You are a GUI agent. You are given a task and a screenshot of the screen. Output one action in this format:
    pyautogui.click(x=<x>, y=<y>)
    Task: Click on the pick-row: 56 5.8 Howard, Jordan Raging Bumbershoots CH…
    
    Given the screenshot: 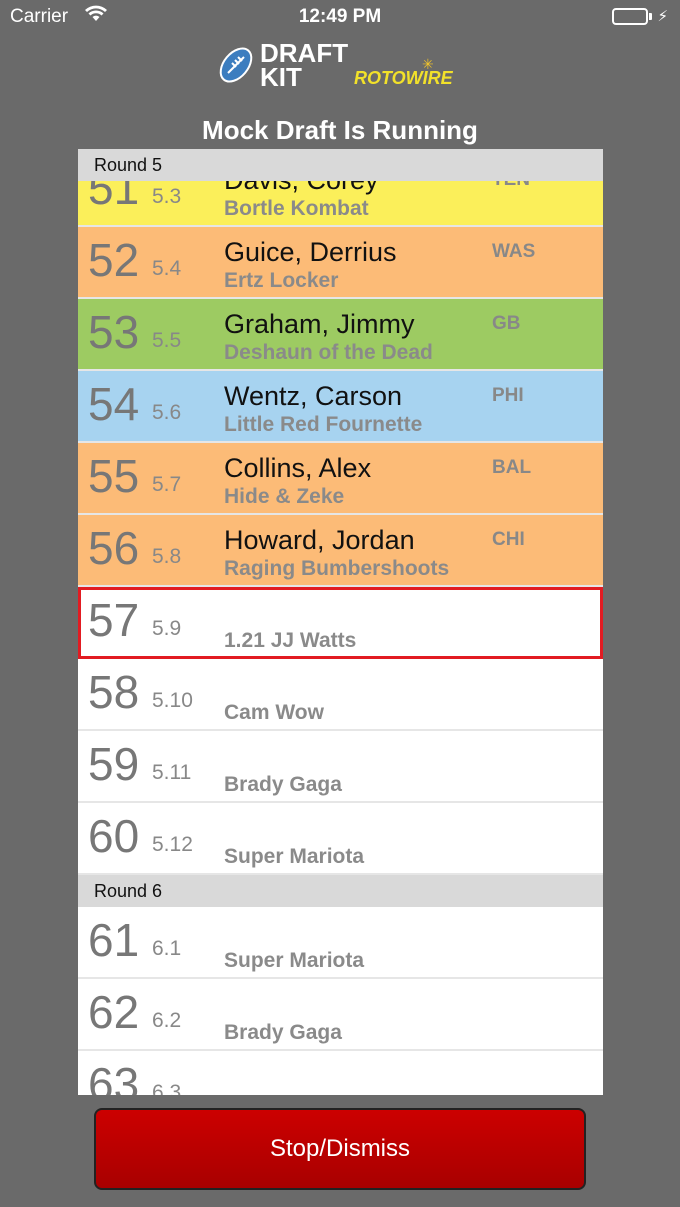 What is the action you would take?
    pyautogui.click(x=340, y=551)
    